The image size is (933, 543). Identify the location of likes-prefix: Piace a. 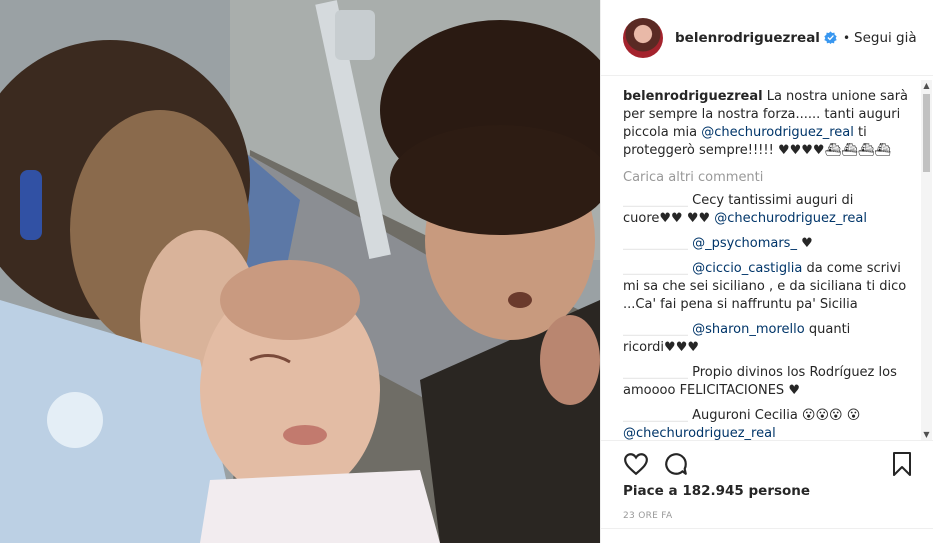
(653, 491).